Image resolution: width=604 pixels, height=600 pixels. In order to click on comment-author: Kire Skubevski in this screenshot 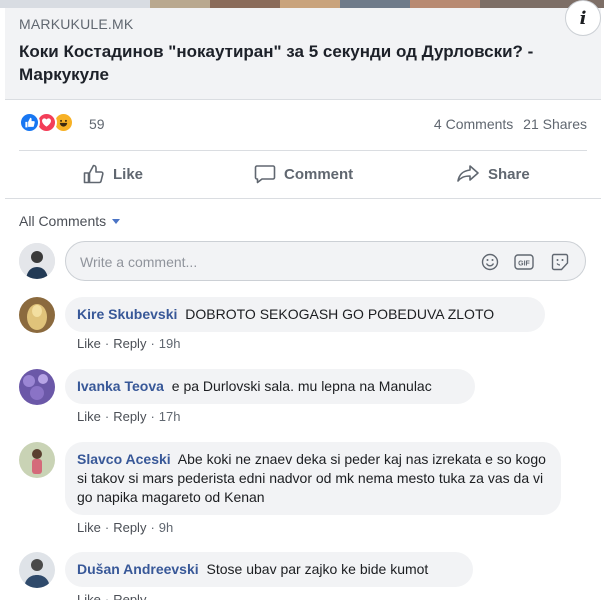, I will do `click(127, 314)`.